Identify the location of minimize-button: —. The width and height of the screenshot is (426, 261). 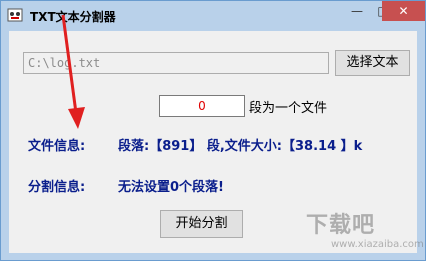
(357, 11).